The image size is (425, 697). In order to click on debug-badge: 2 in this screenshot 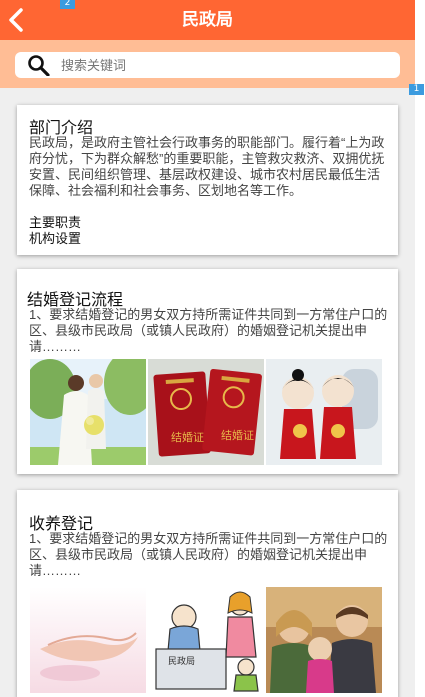, I will do `click(67, 4)`.